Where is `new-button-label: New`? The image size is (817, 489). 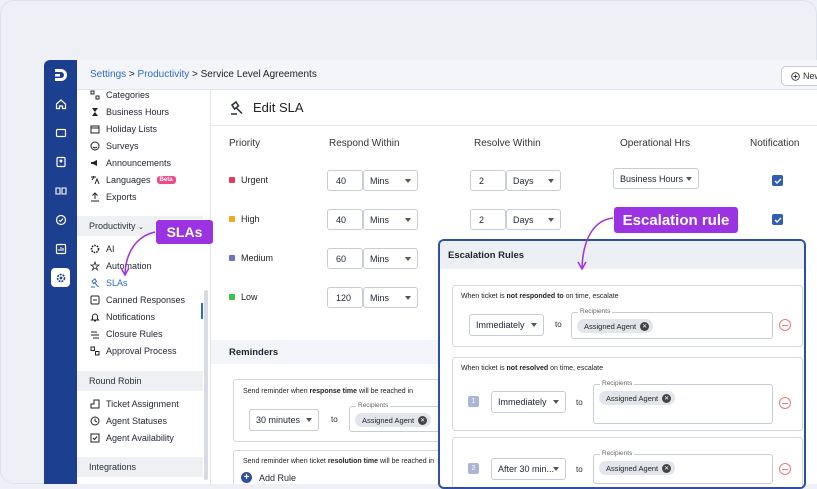 new-button-label: New is located at coordinates (810, 76).